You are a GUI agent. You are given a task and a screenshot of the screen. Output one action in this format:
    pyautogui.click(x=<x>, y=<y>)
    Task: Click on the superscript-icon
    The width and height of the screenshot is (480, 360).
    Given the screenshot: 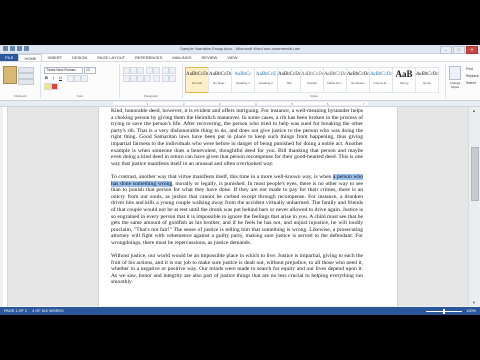 What is the action you would take?
    pyautogui.click(x=84, y=78)
    